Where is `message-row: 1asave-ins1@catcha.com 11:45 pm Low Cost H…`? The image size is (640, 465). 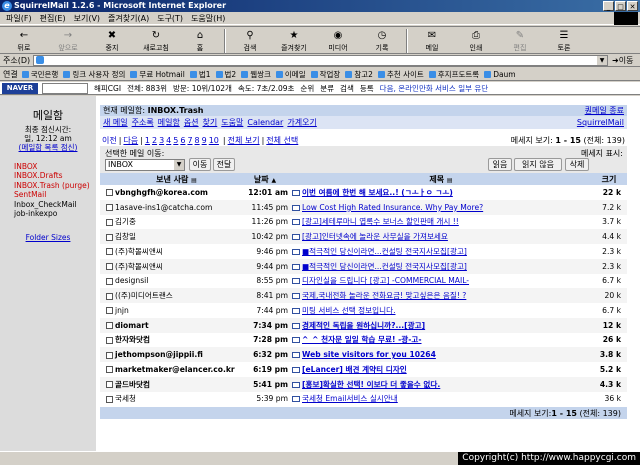 message-row: 1asave-ins1@catcha.com 11:45 pm Low Cost H… is located at coordinates (363, 207).